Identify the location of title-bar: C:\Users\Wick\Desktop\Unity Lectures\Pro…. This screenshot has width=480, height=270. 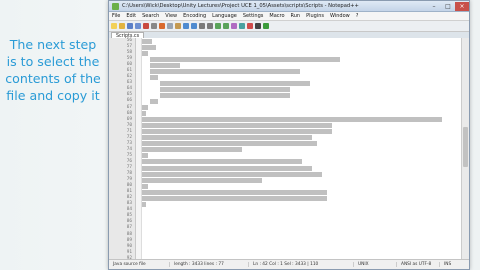
(289, 6).